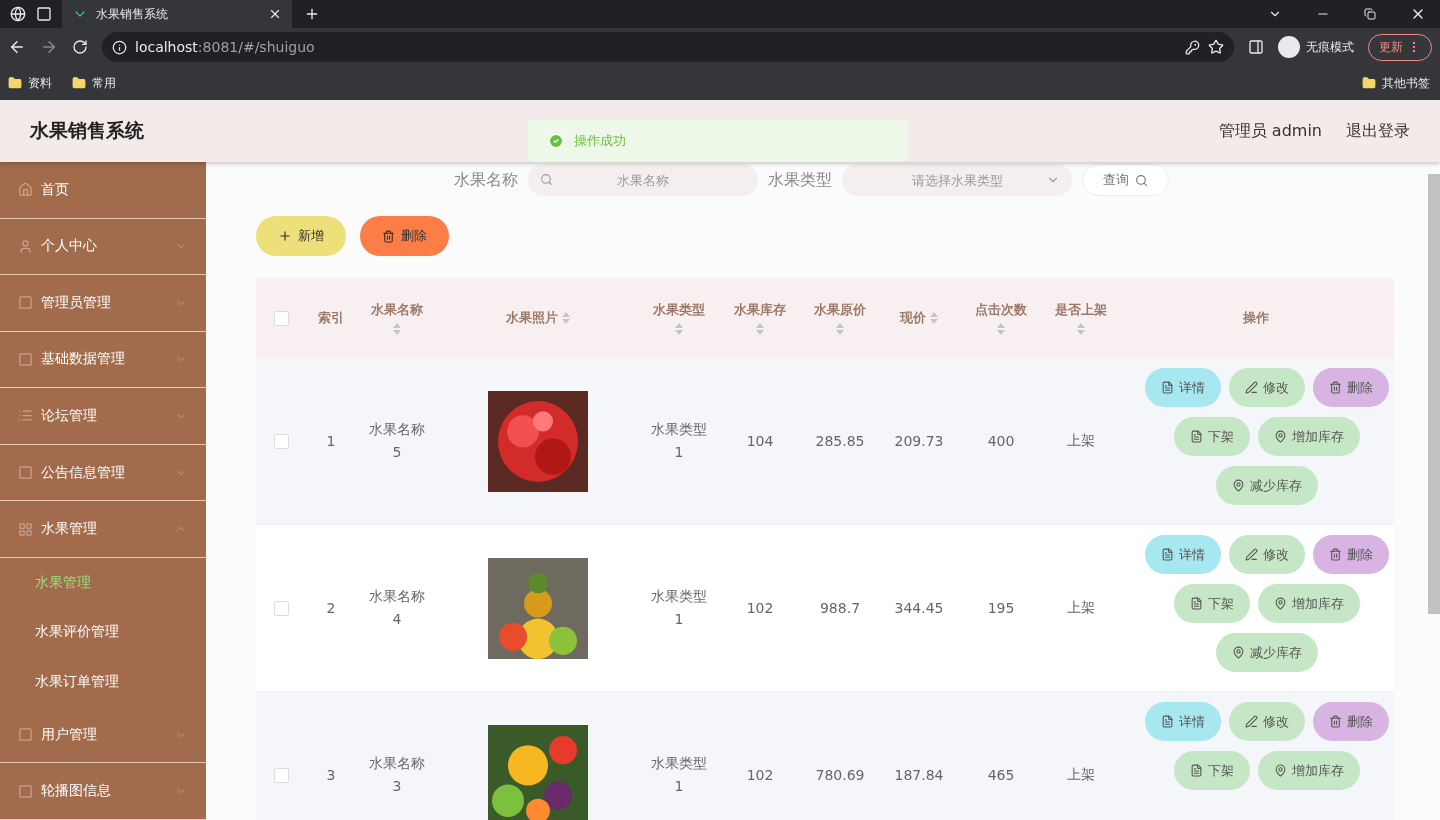 The image size is (1440, 820). Describe the element at coordinates (1081, 310) in the screenshot. I see `column-header: 是否上架` at that location.